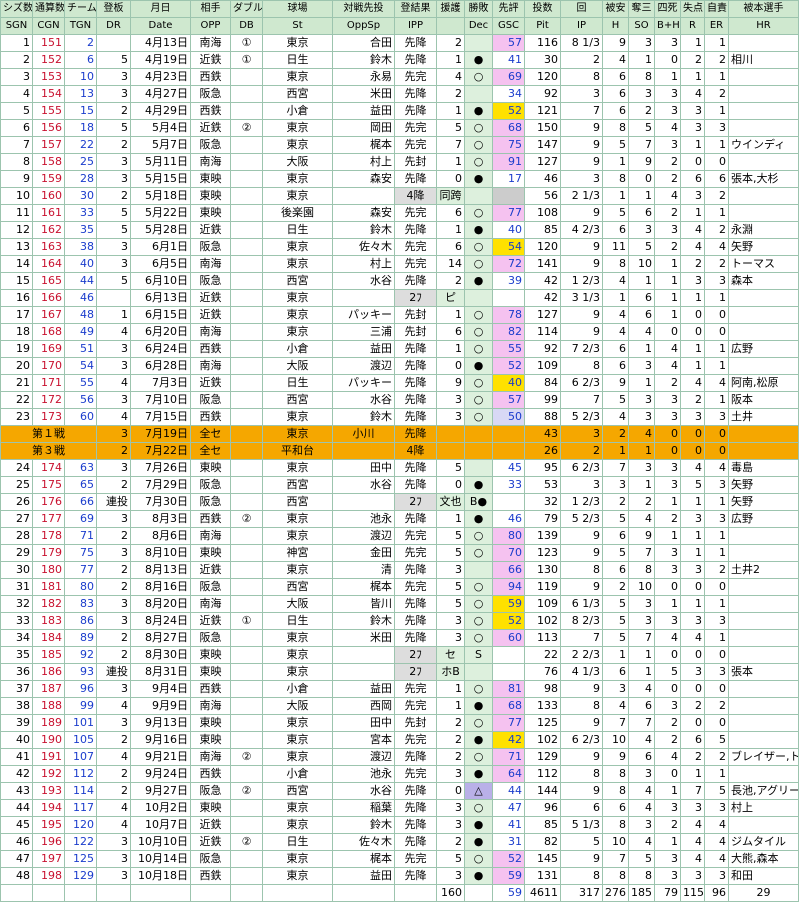 Image resolution: width=799 pixels, height=902 pixels. What do you see at coordinates (716, 740) in the screenshot?
I see `cell-er: 5` at bounding box center [716, 740].